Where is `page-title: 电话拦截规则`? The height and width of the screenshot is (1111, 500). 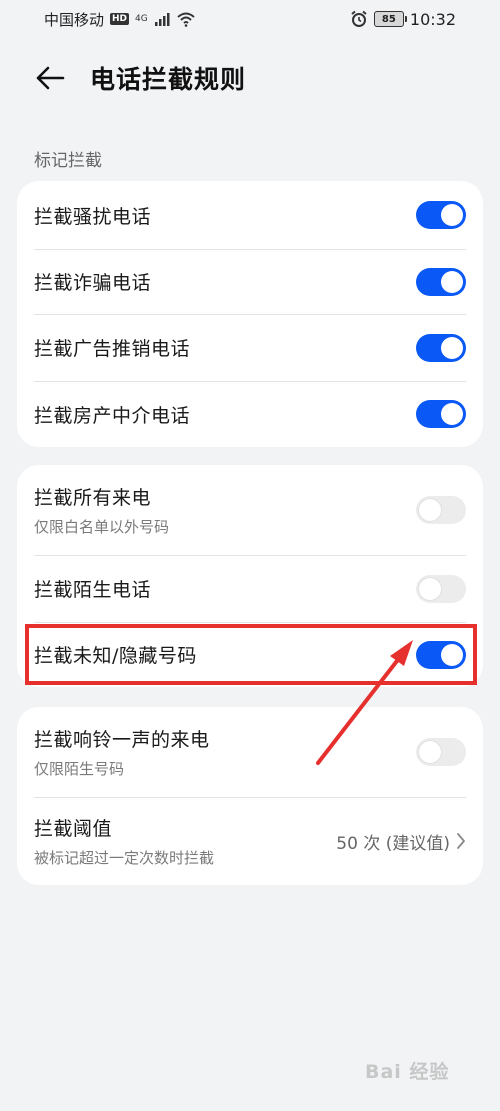 page-title: 电话拦截规则 is located at coordinates (168, 79).